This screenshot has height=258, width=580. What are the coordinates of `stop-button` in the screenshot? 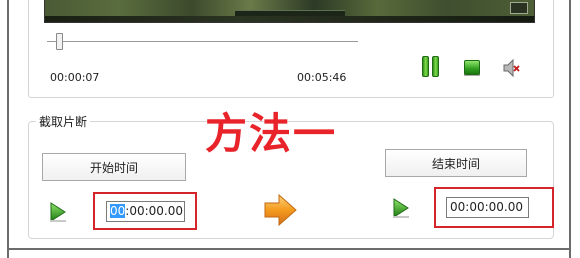 It's located at (472, 68).